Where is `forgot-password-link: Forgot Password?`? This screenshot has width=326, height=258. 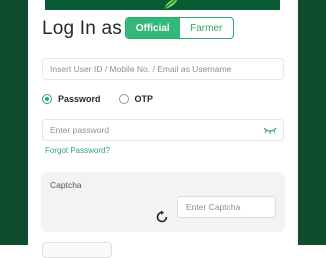
forgot-password-link: Forgot Password? is located at coordinates (77, 150).